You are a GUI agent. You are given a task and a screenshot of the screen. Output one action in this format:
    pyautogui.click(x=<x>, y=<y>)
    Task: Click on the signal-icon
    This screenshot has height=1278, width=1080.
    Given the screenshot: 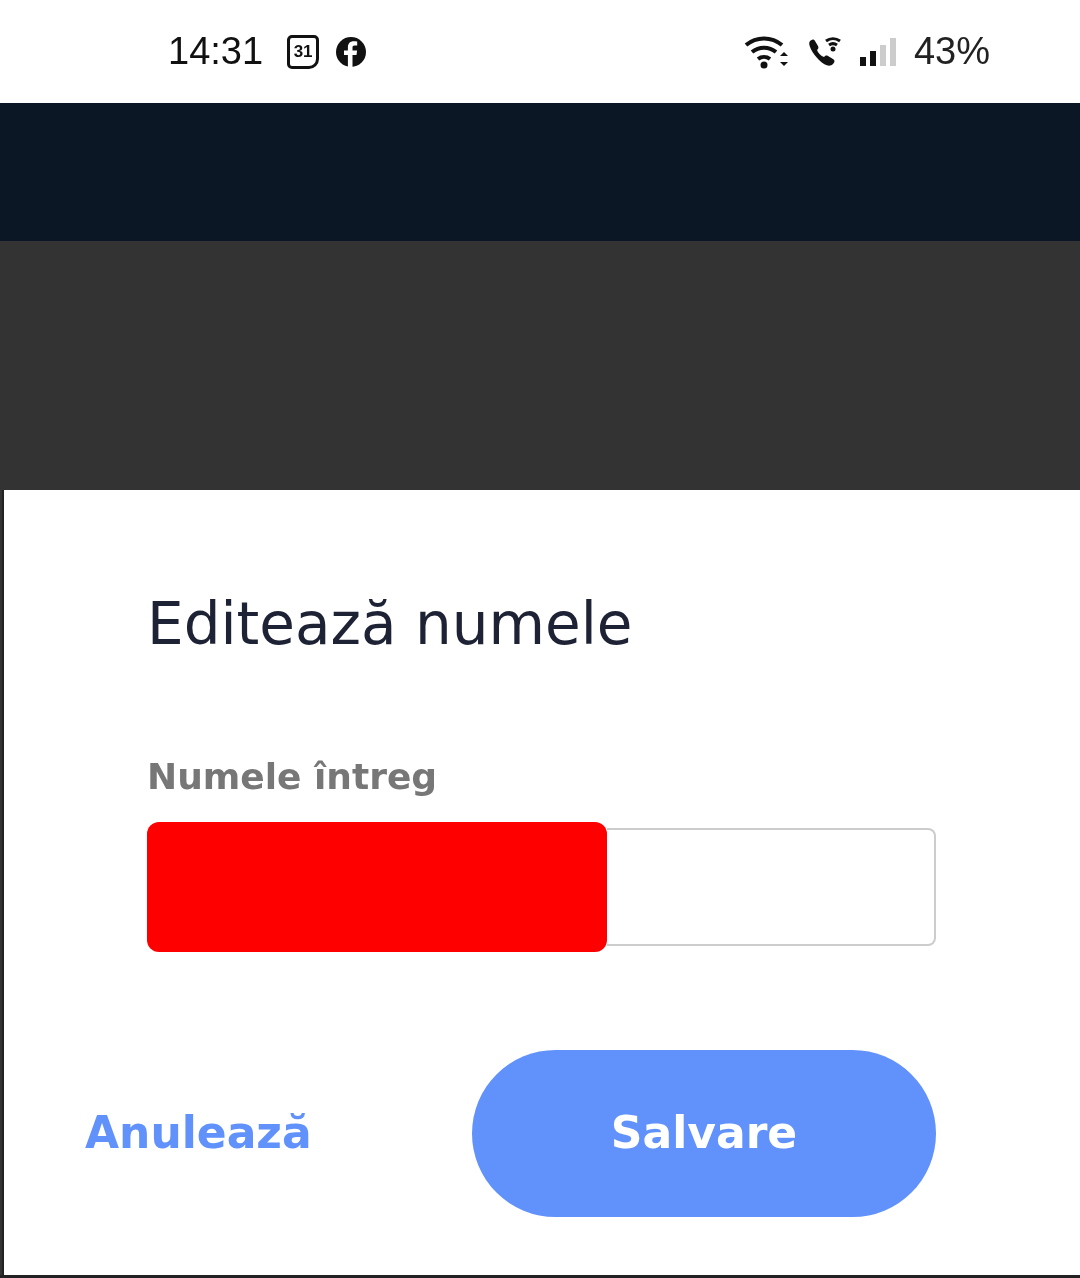 What is the action you would take?
    pyautogui.click(x=877, y=51)
    